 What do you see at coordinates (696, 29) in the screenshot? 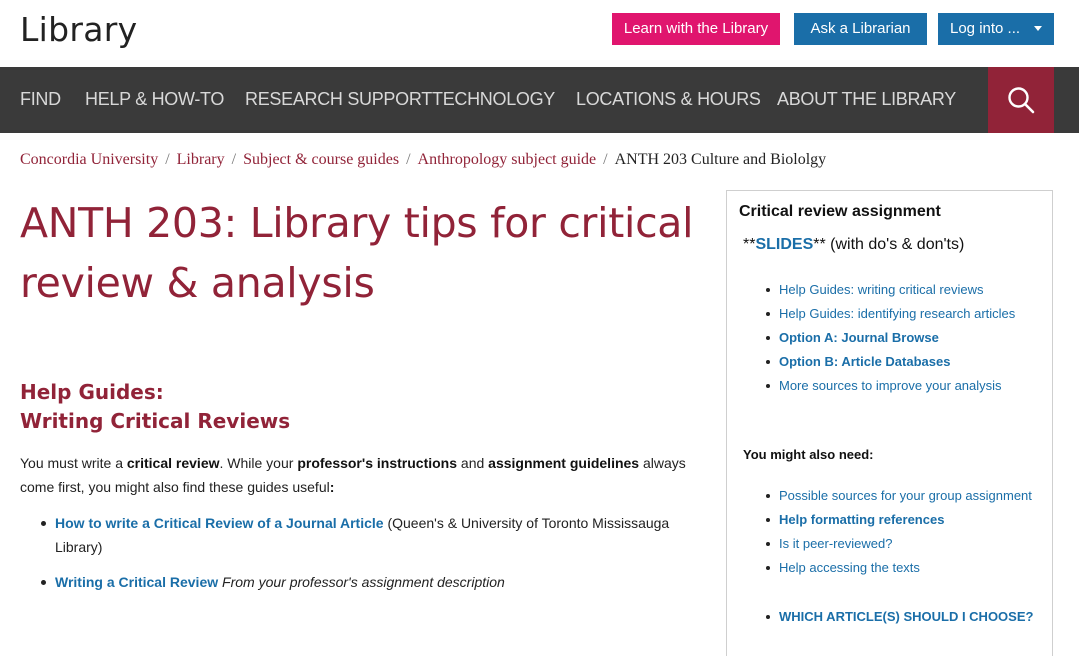
I see `learn-with-library-button: Learn with the Library` at bounding box center [696, 29].